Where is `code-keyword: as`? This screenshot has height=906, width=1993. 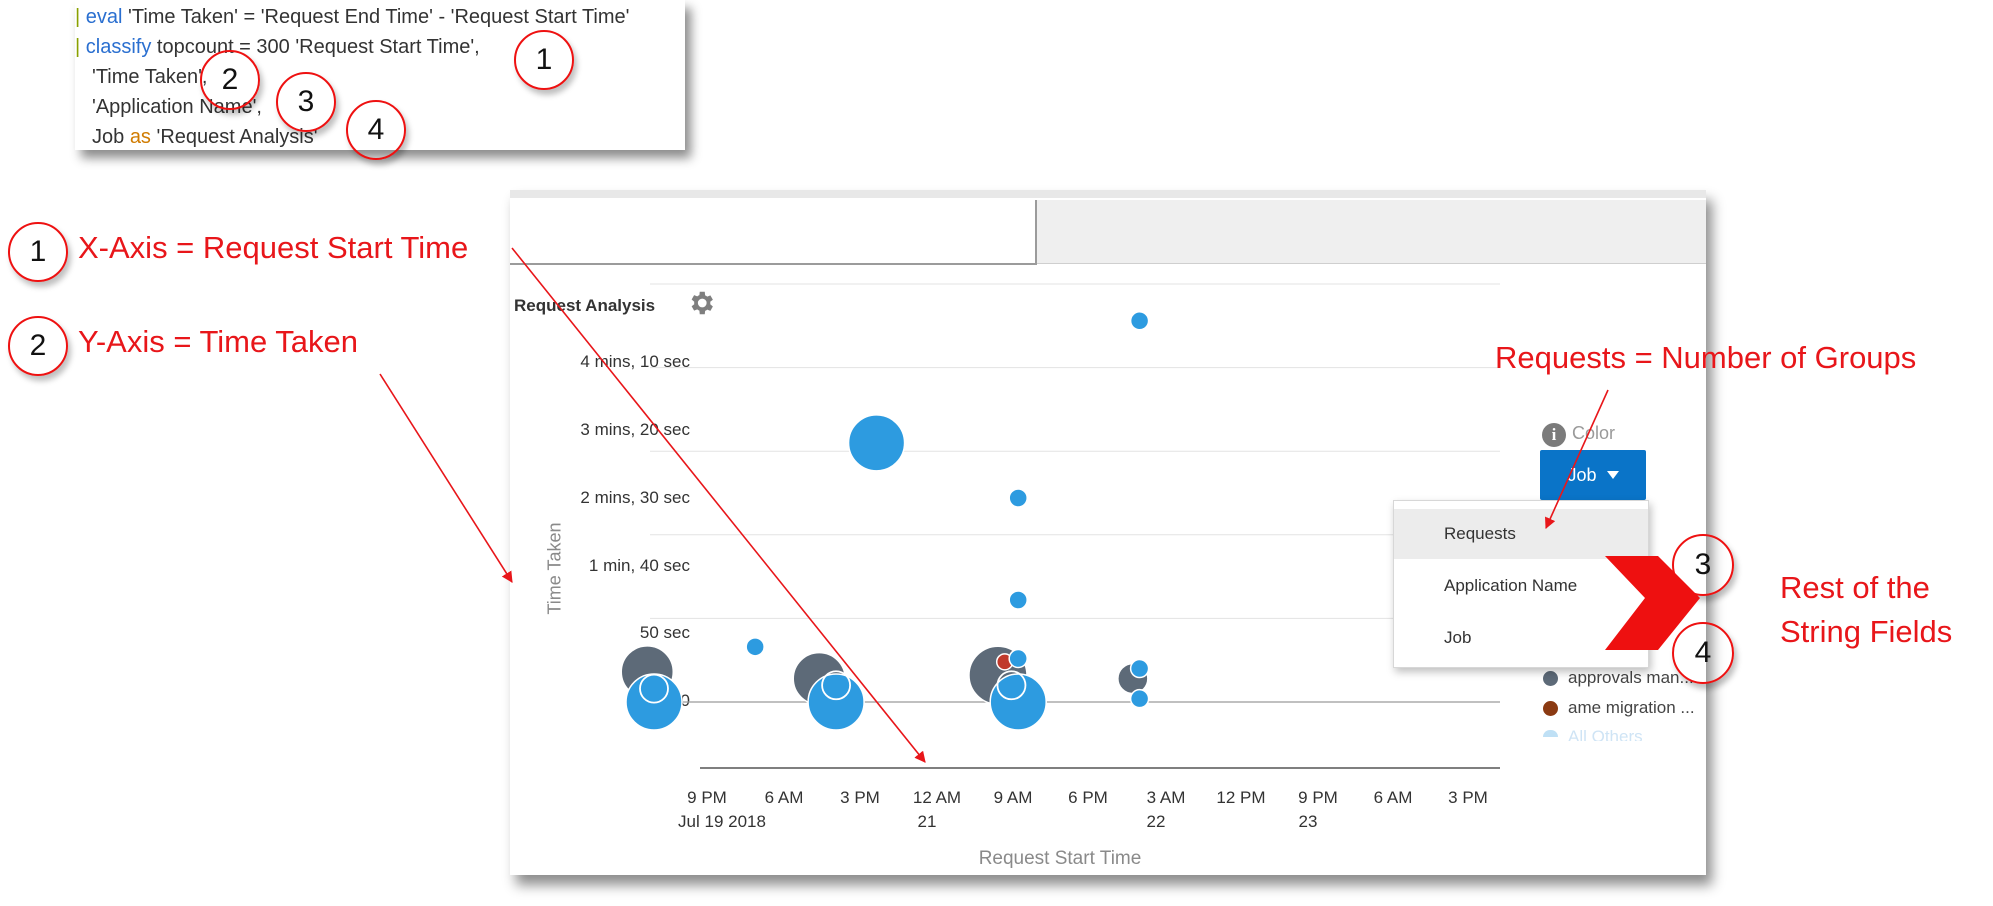
code-keyword: as is located at coordinates (140, 137).